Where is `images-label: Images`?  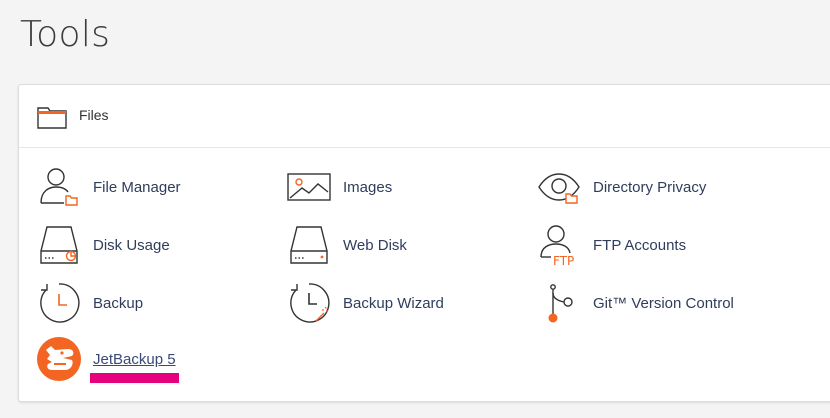
images-label: Images is located at coordinates (368, 187).